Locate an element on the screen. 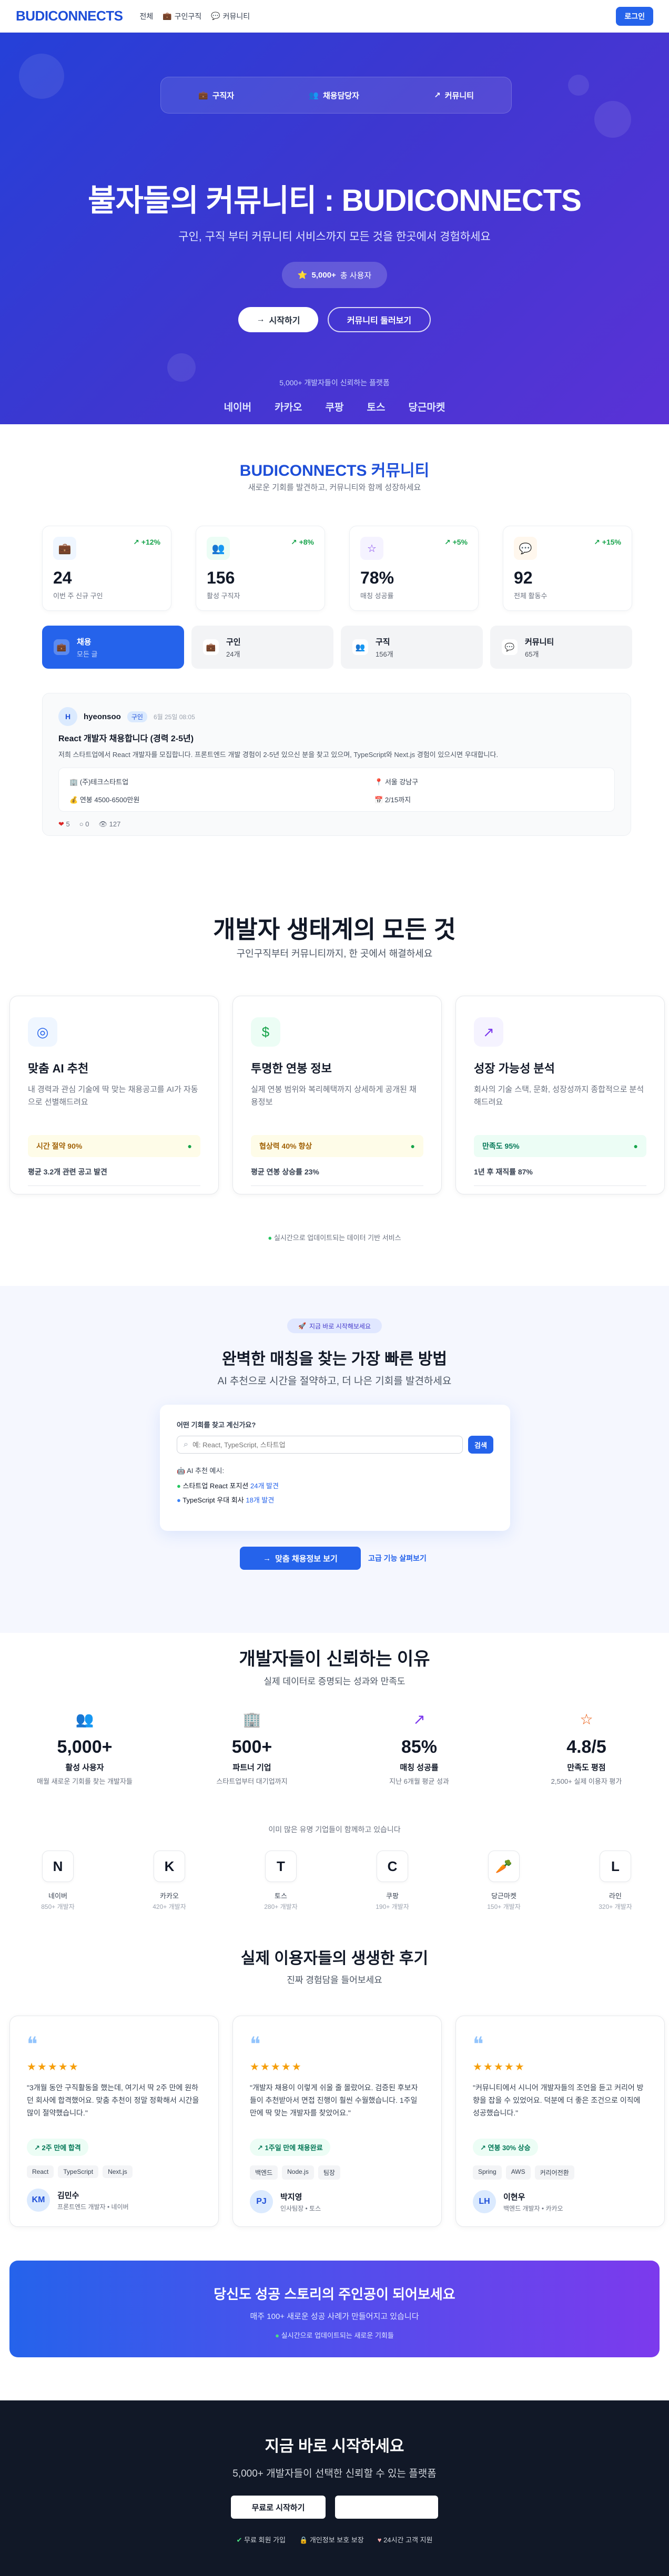  post-actions: ❤ 5 ○ 0 👁 127 is located at coordinates (336, 824).